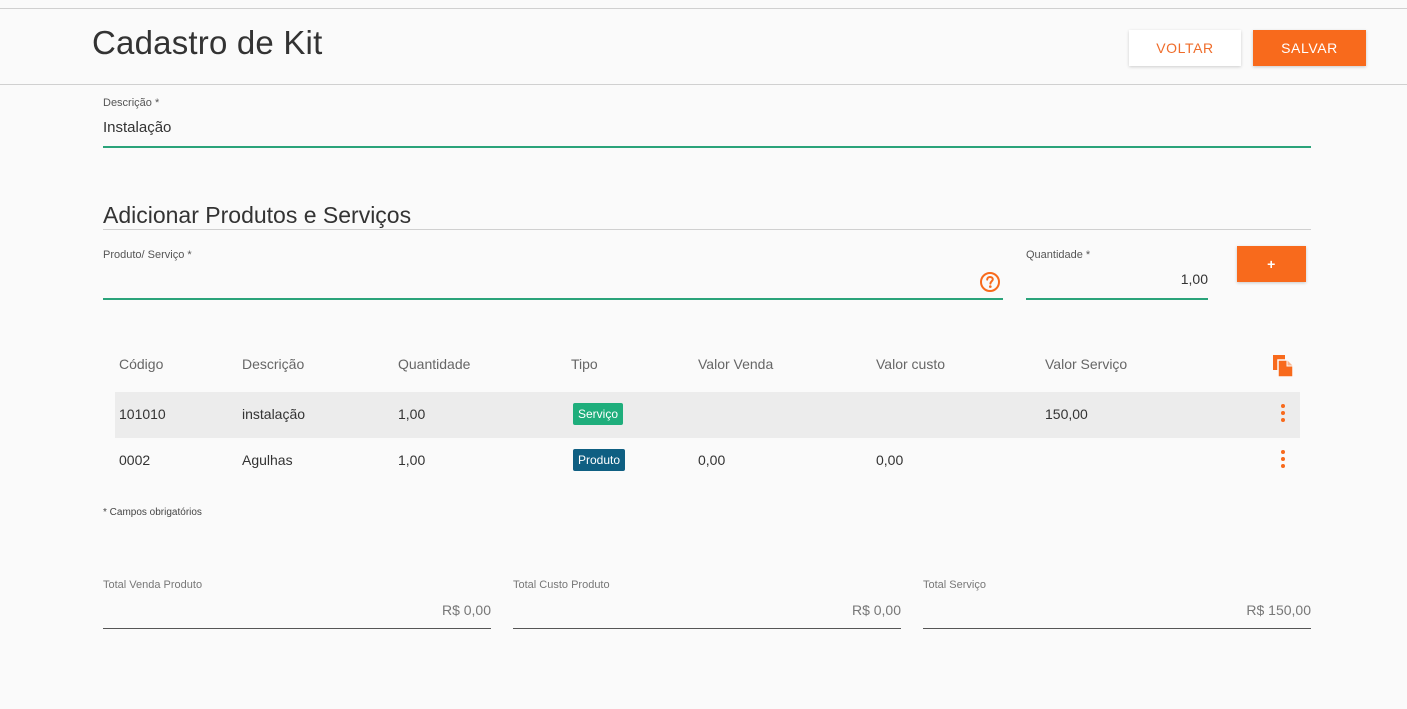 This screenshot has height=709, width=1407. I want to click on column-header-tipo: Tipo, so click(584, 364).